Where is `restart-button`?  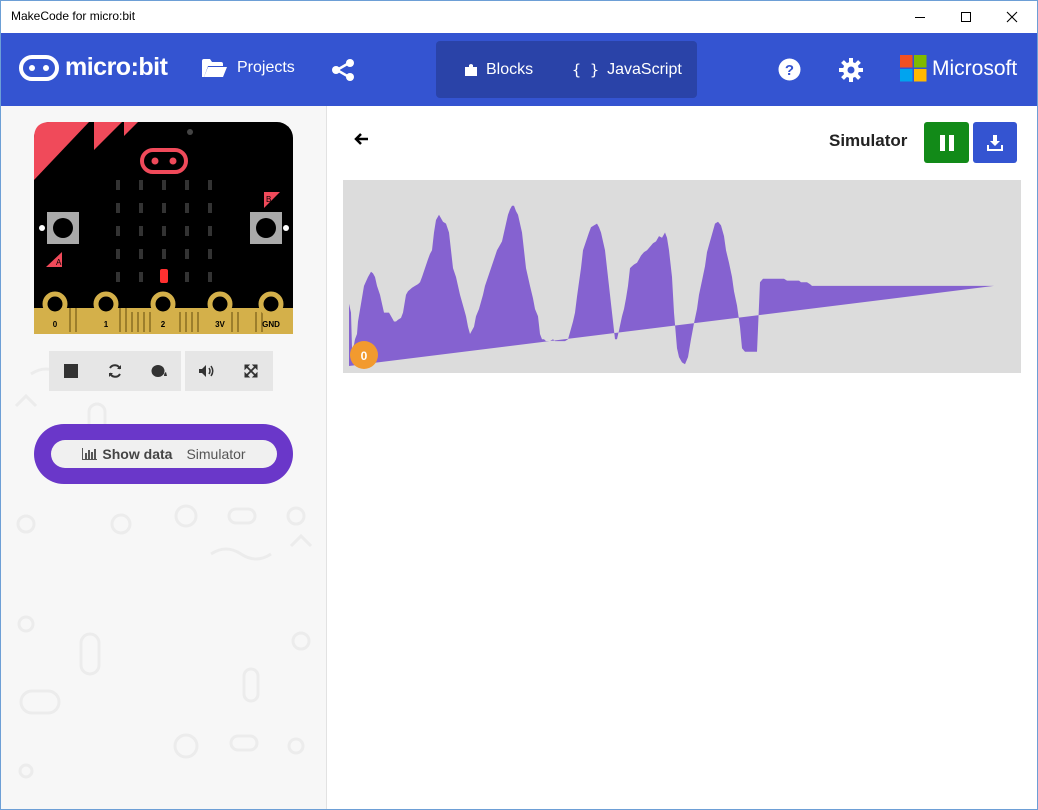
restart-button is located at coordinates (115, 371).